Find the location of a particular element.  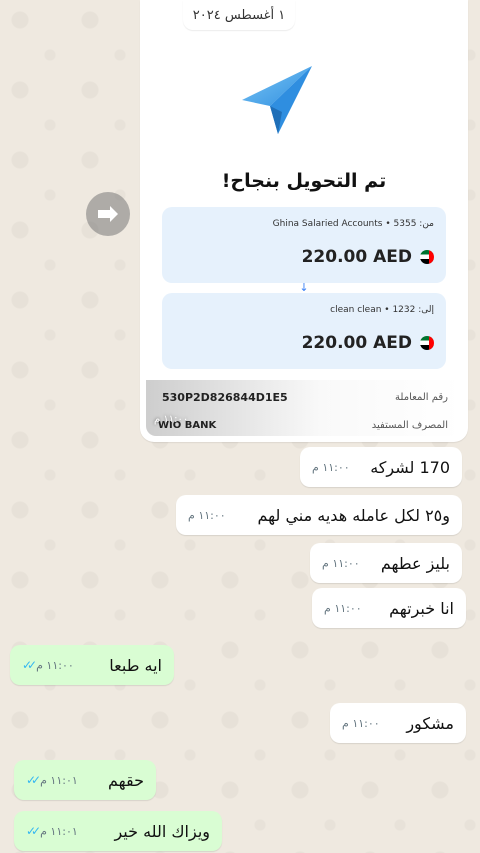

forward-icon is located at coordinates (108, 214).